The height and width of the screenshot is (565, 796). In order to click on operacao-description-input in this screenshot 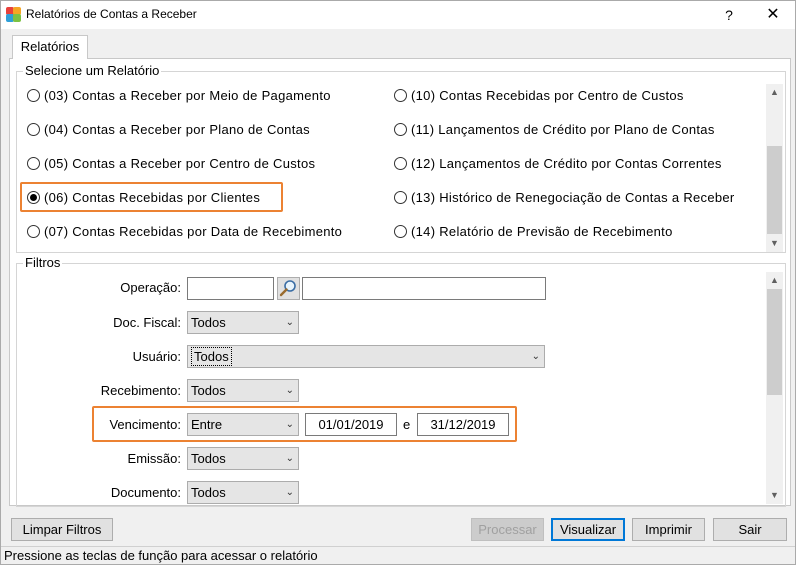, I will do `click(424, 288)`.